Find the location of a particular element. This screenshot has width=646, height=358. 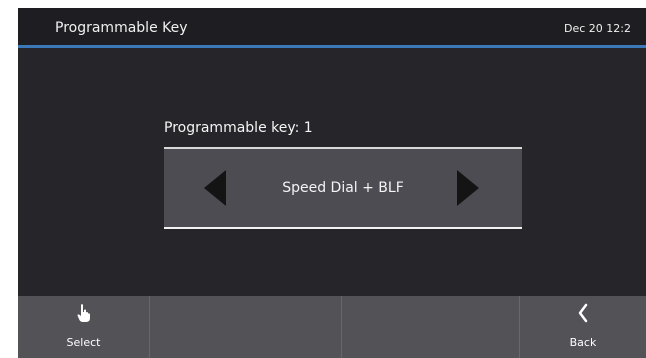

programmable-key-label: Programmable key: 1 is located at coordinates (238, 128).